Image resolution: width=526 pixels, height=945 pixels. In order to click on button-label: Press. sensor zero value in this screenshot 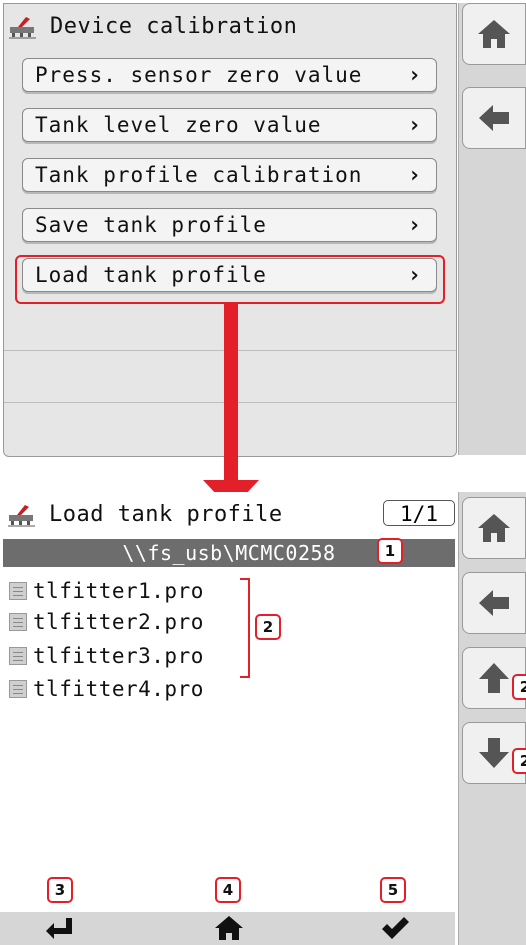, I will do `click(199, 75)`.